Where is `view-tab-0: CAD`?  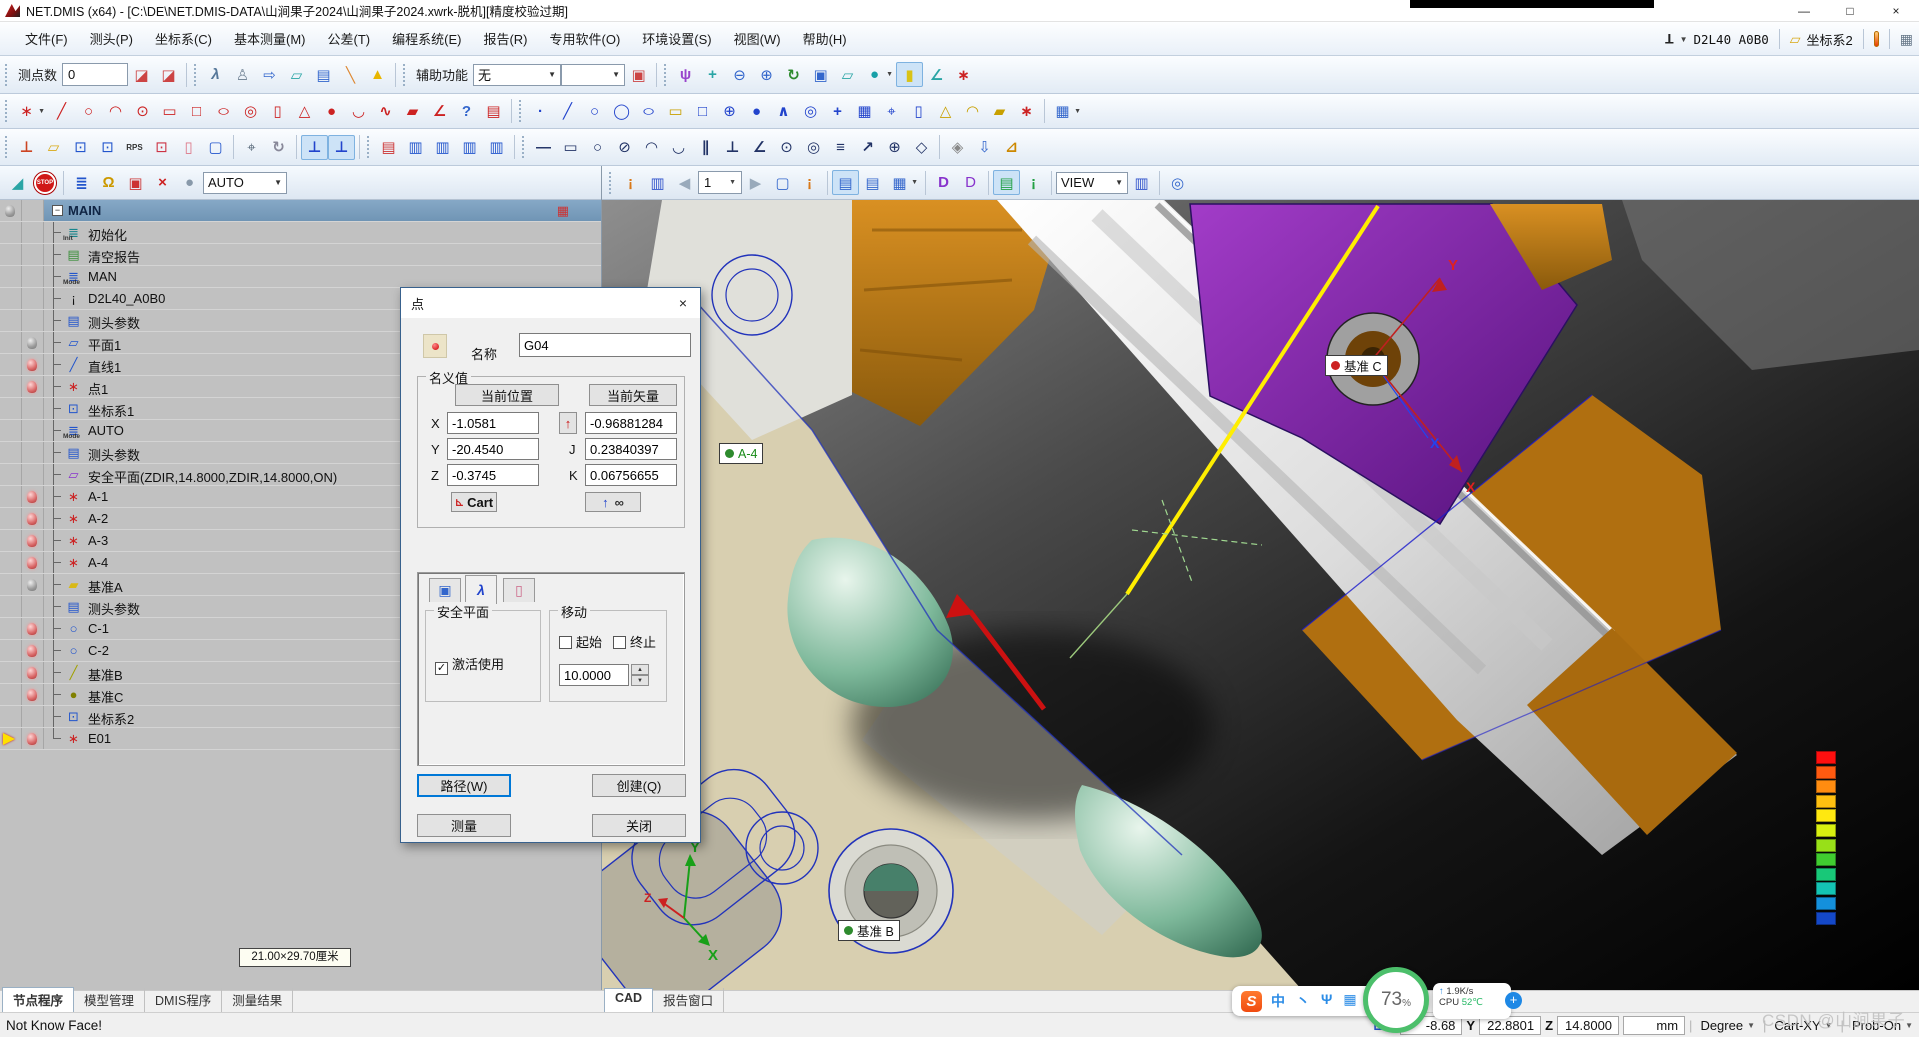 view-tab-0: CAD is located at coordinates (629, 1000).